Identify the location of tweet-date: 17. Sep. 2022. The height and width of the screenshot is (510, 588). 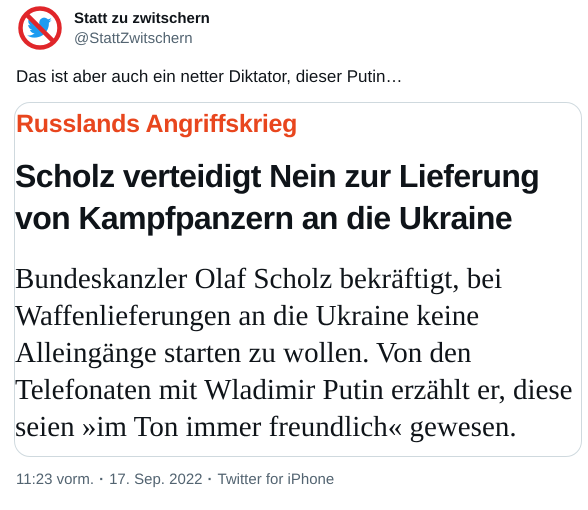
(156, 479).